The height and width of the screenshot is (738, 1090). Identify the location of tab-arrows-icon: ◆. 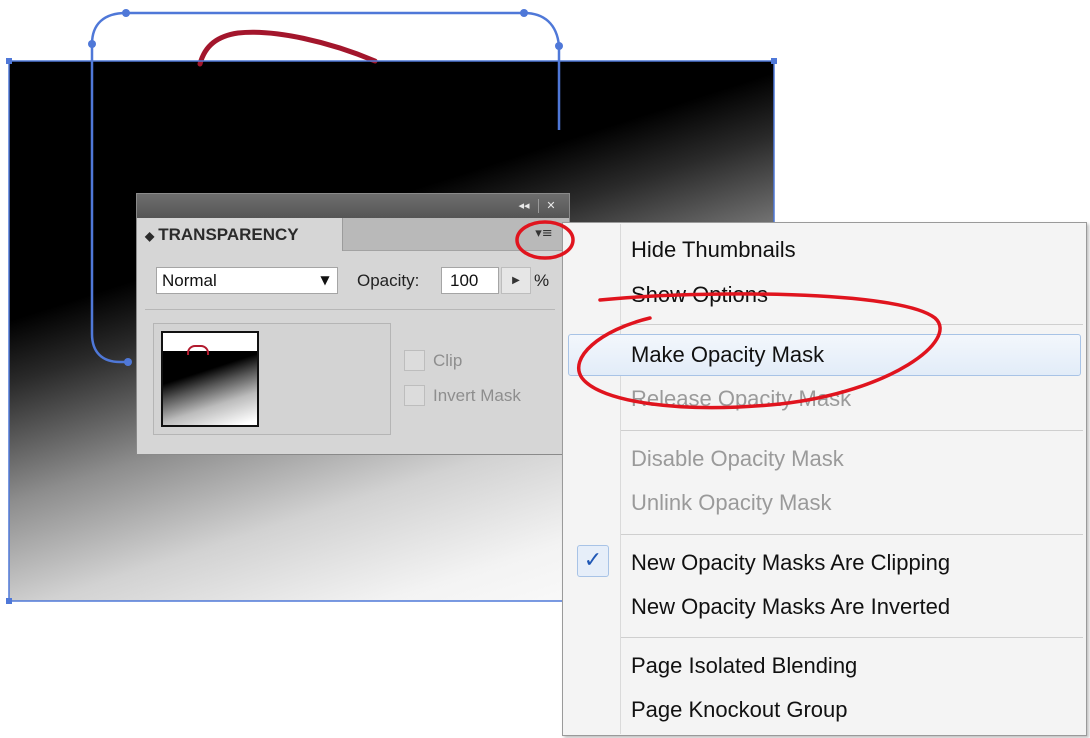
(150, 236).